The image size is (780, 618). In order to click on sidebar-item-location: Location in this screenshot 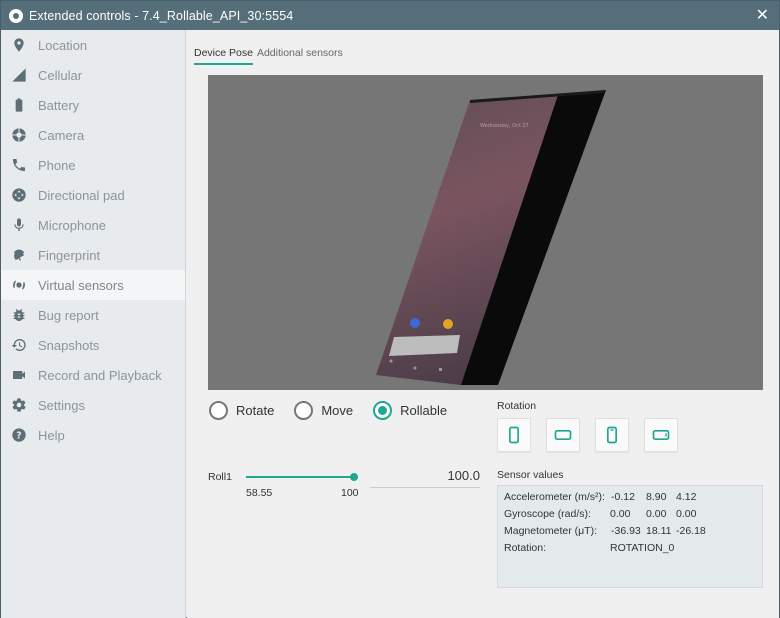, I will do `click(93, 45)`.